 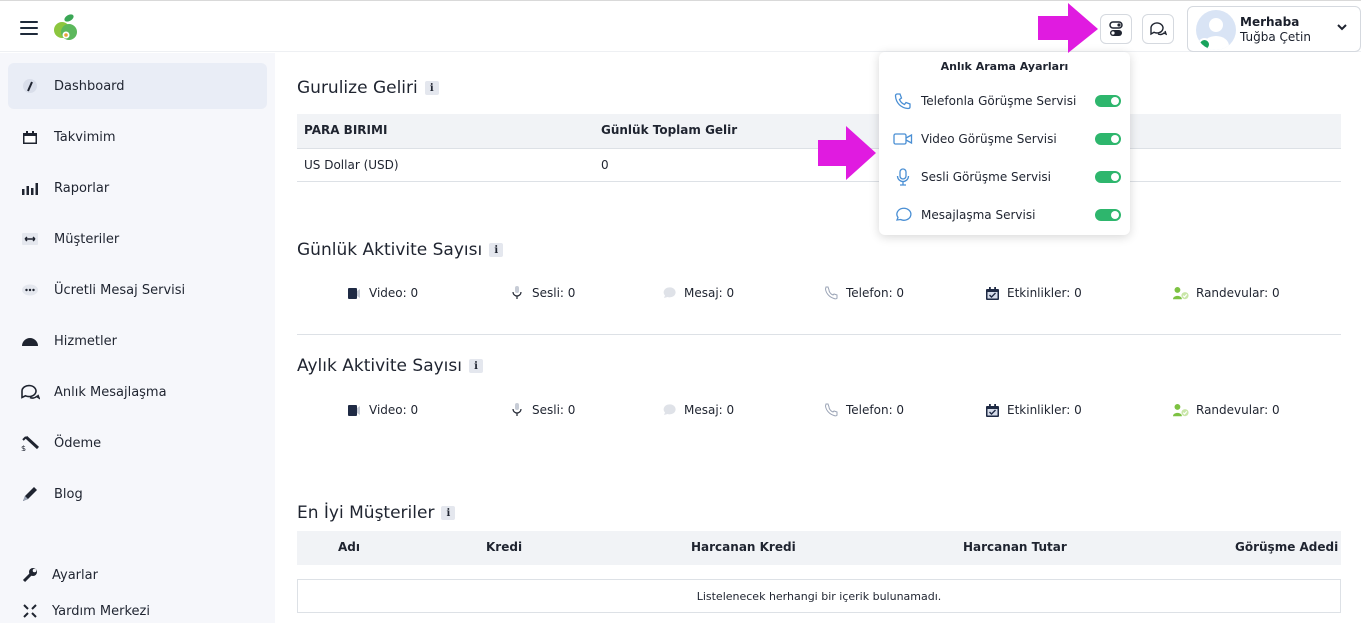 What do you see at coordinates (1108, 177) in the screenshot?
I see `voice-service-toggle` at bounding box center [1108, 177].